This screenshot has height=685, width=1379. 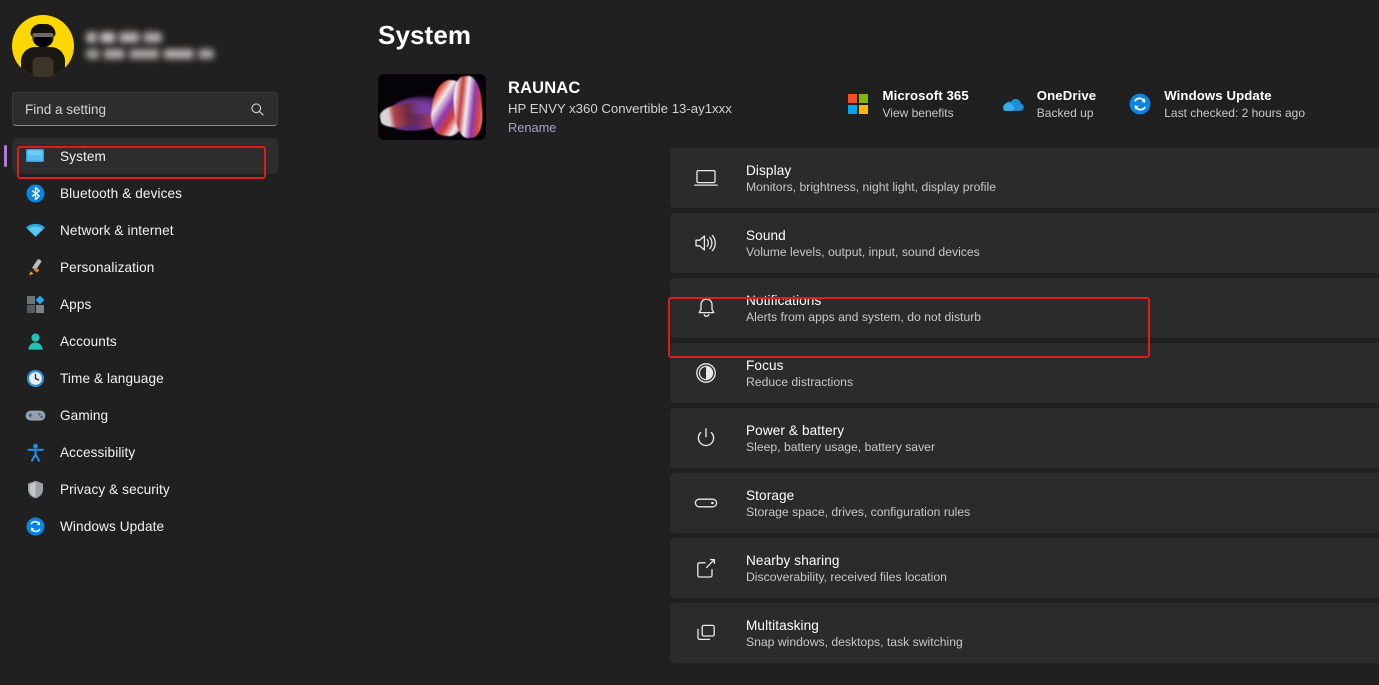 I want to click on clock-icon, so click(x=35, y=378).